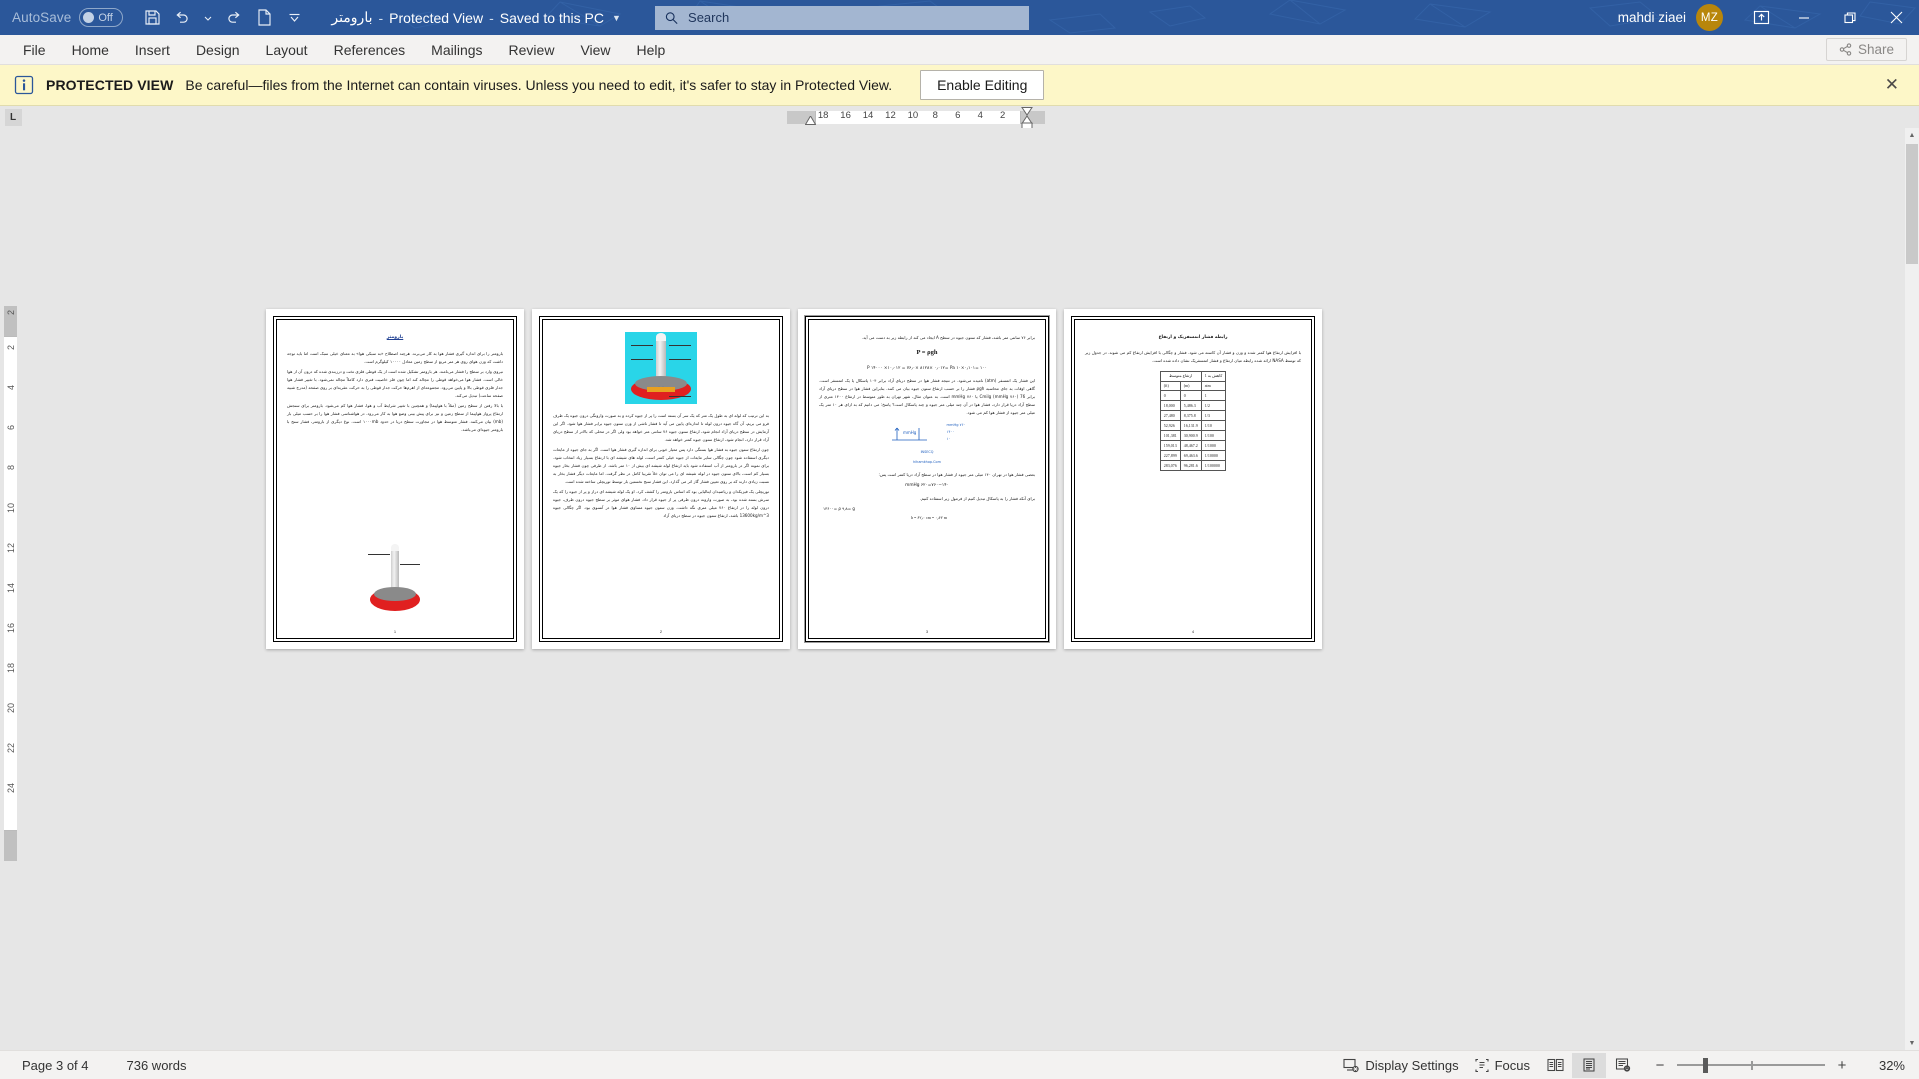  What do you see at coordinates (1213, 416) in the screenshot?
I see `cell-atm: 1/3` at bounding box center [1213, 416].